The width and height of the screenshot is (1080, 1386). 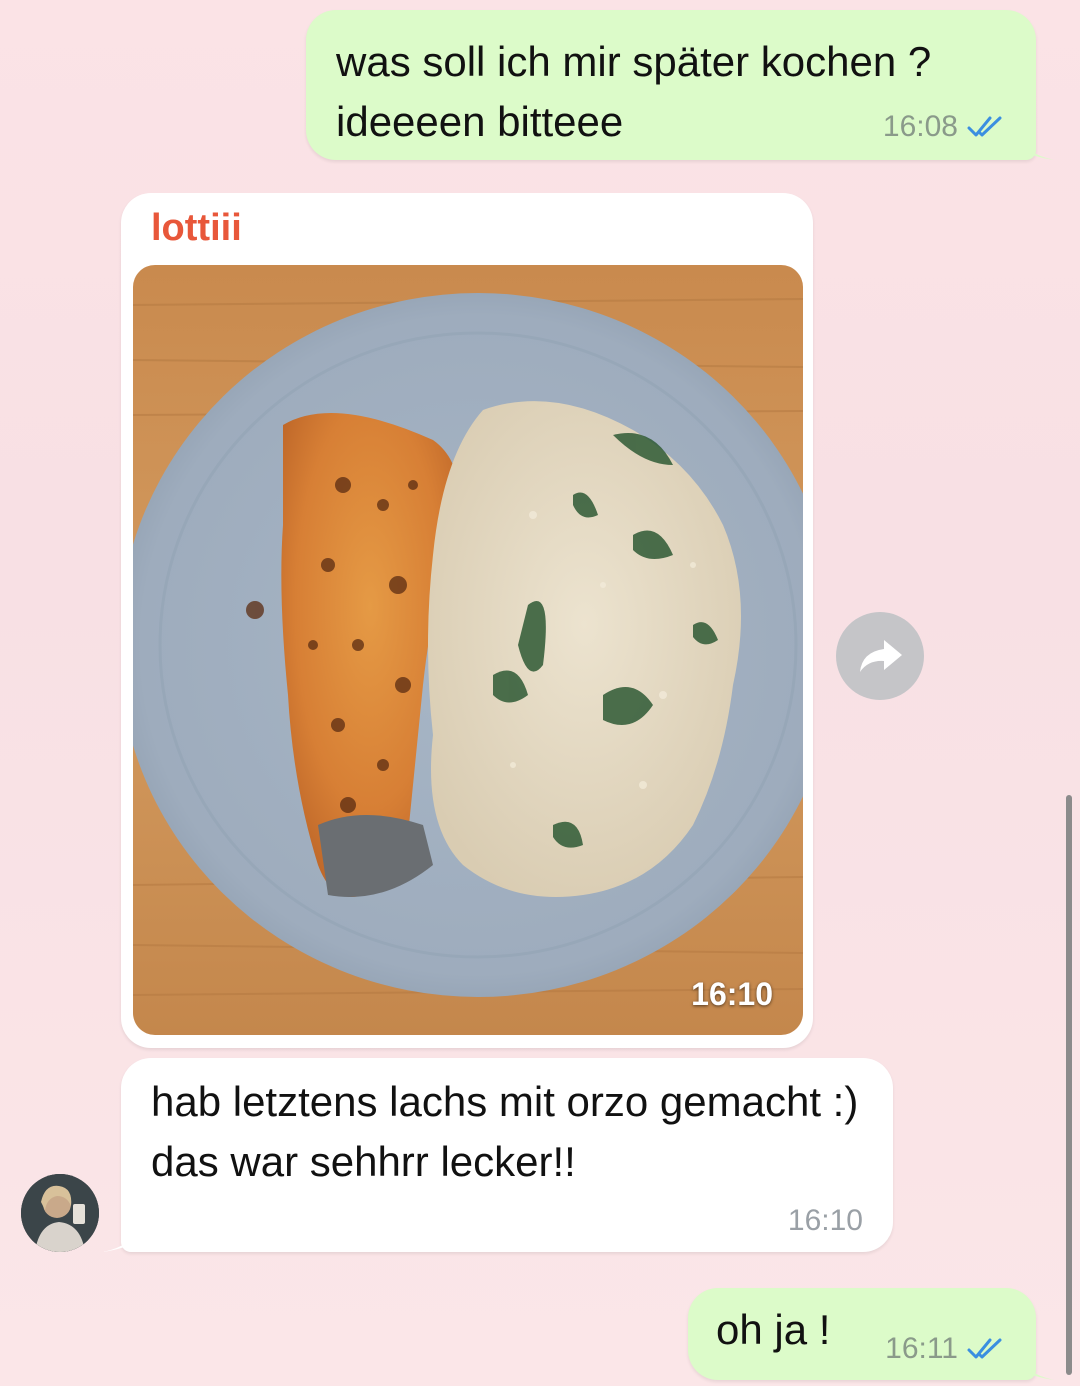 I want to click on avatar, so click(x=60, y=1213).